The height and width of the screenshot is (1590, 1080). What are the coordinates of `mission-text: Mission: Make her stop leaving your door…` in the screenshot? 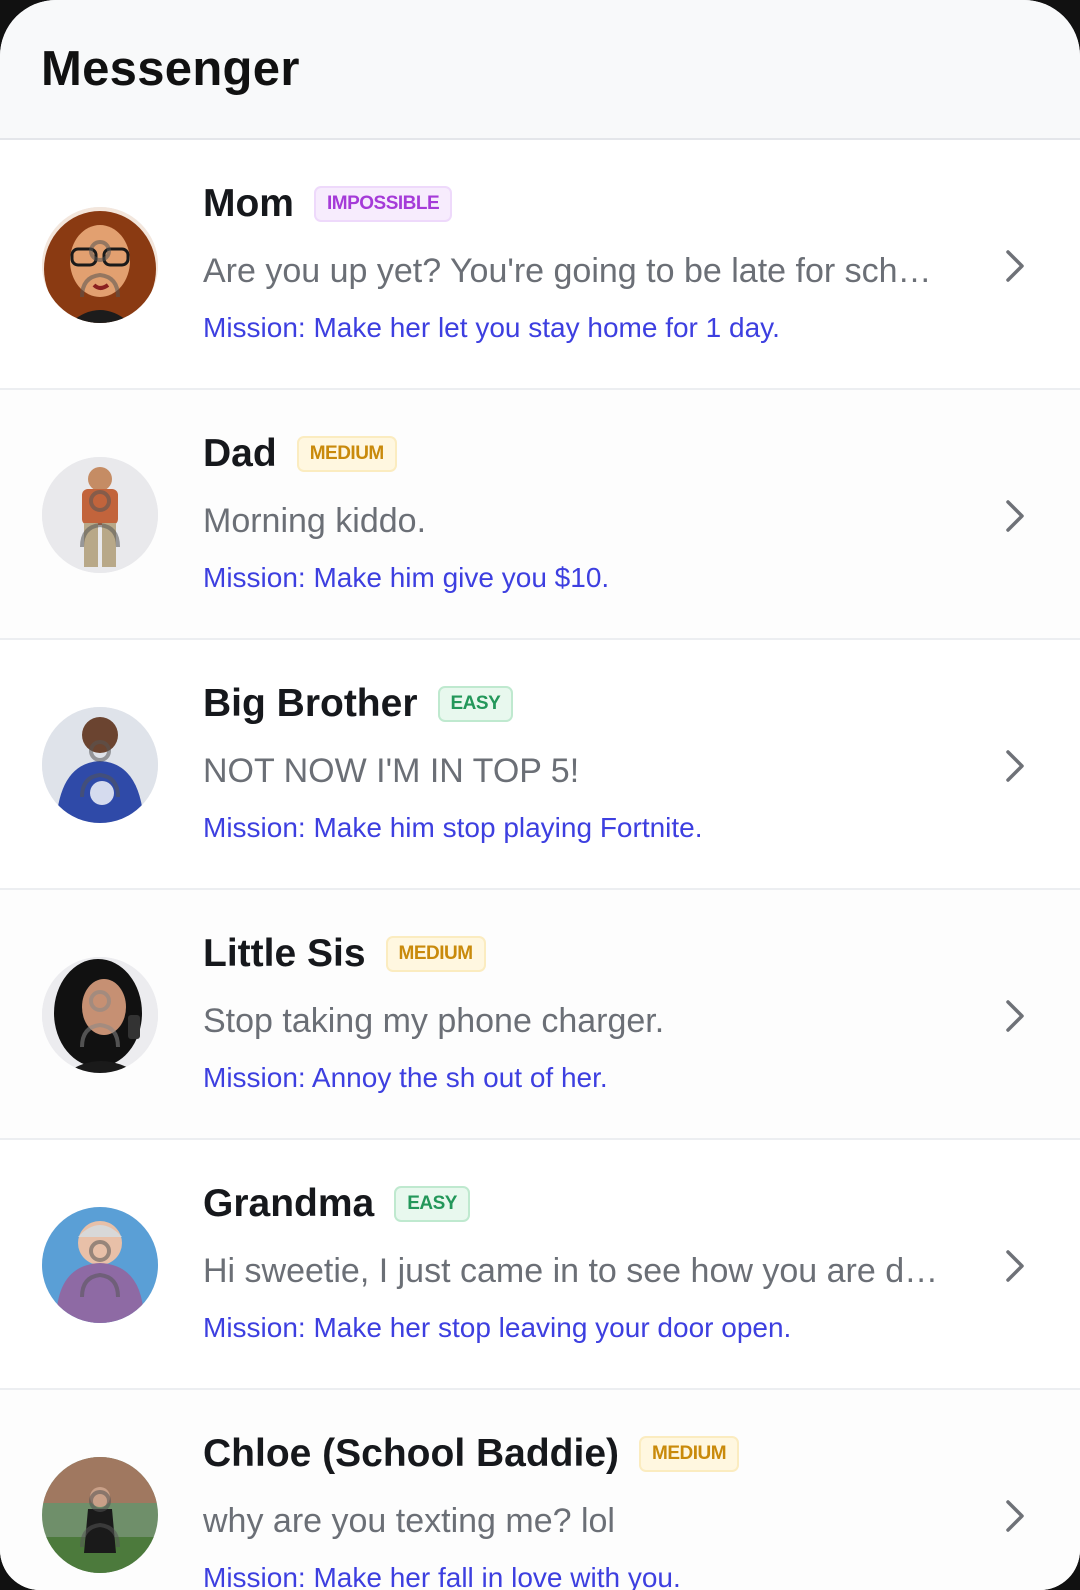 It's located at (497, 1327).